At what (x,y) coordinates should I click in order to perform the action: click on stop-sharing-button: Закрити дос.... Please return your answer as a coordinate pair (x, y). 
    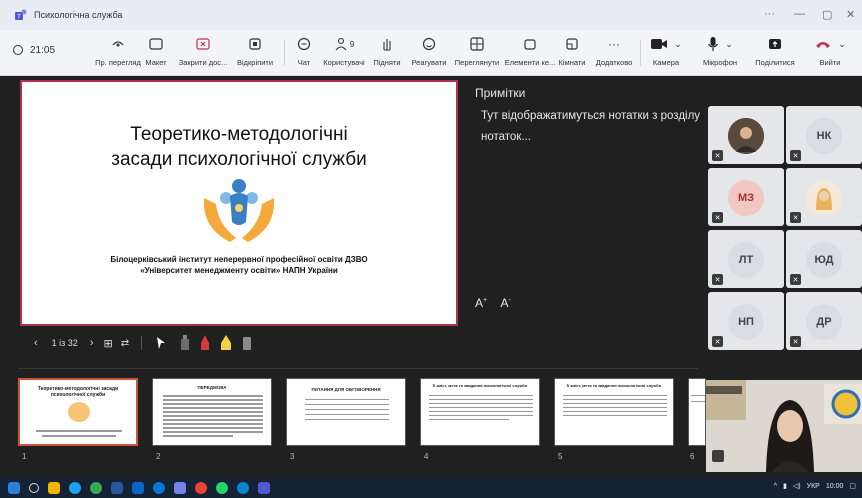
    Looking at the image, I should click on (203, 50).